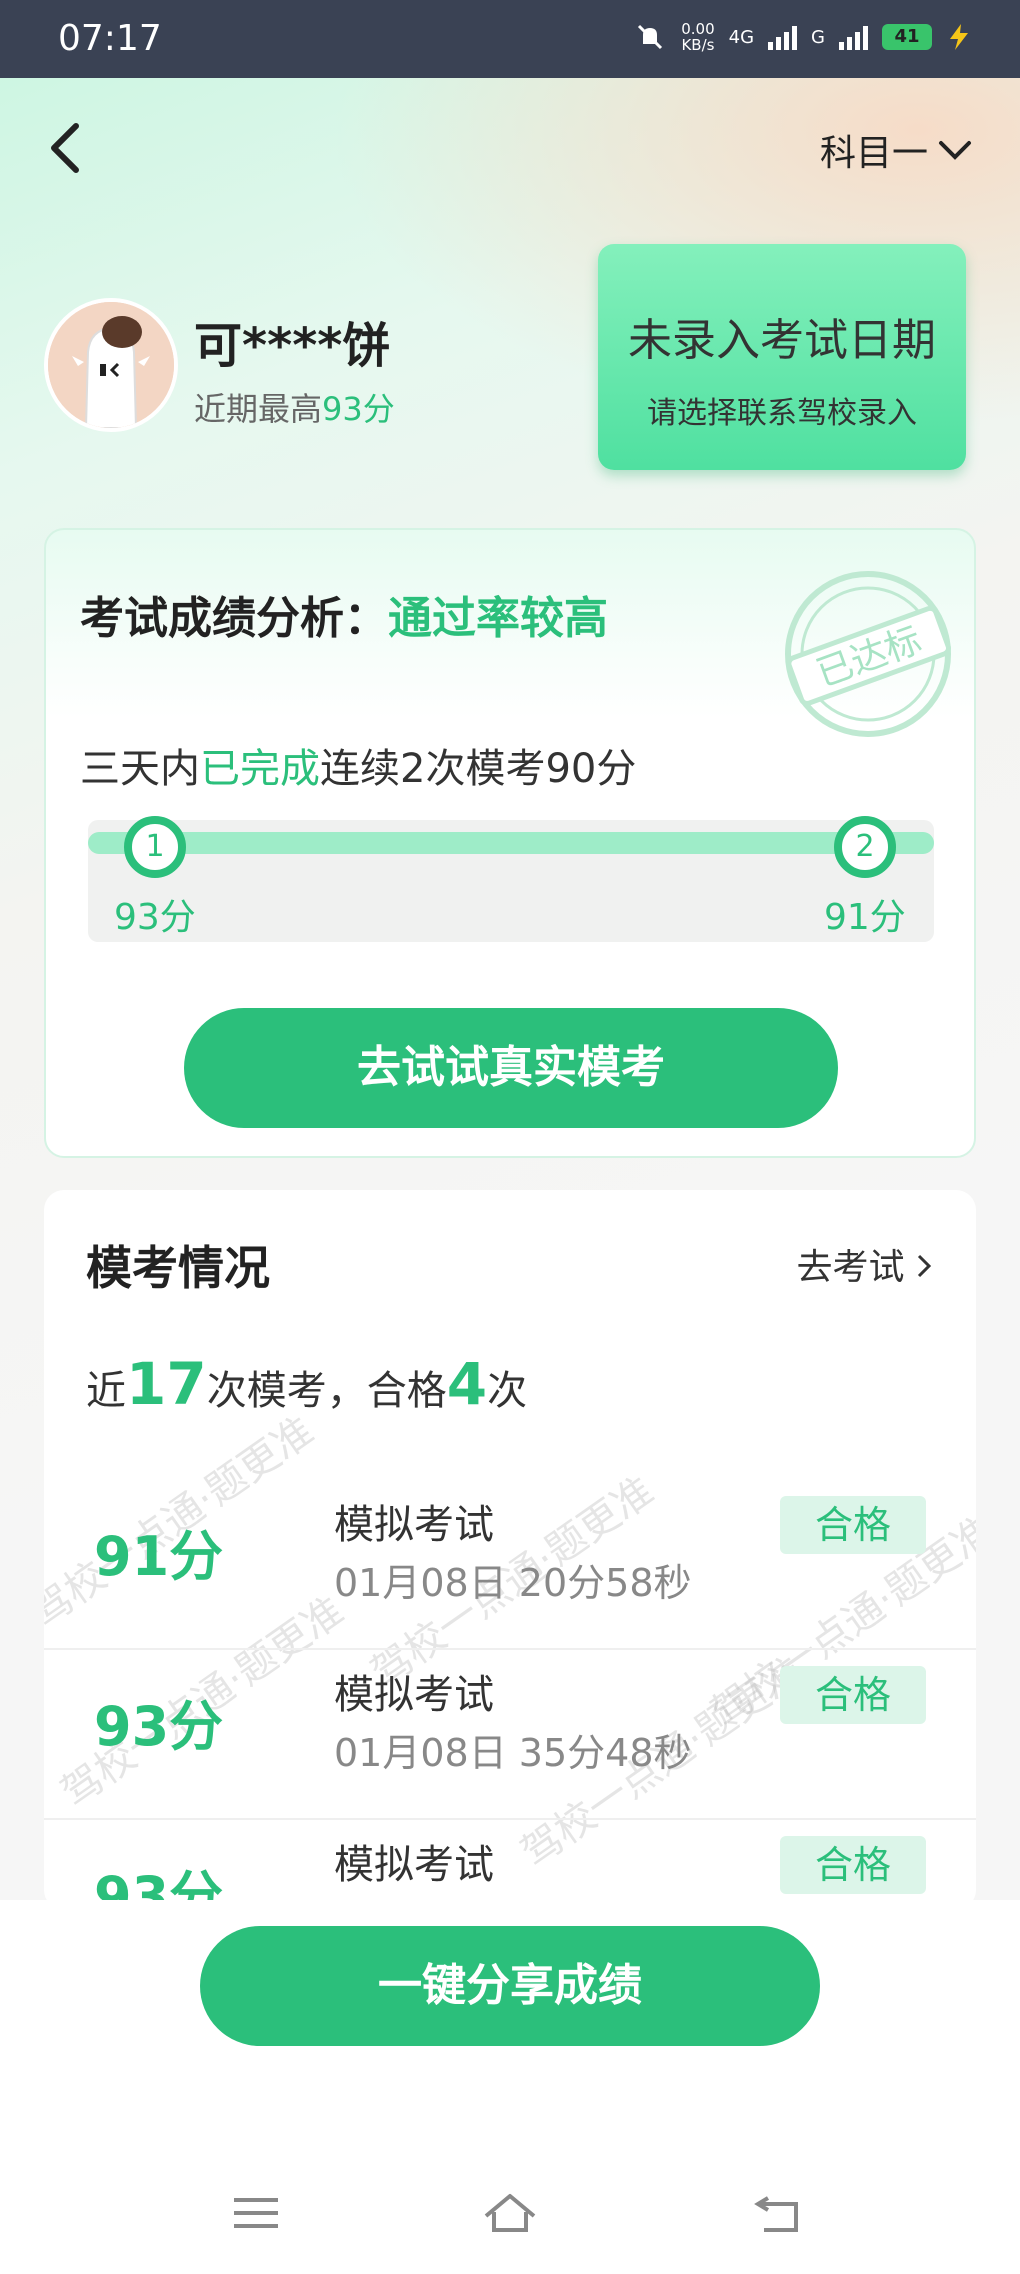  I want to click on mock-title: 模考情况, so click(178, 1268).